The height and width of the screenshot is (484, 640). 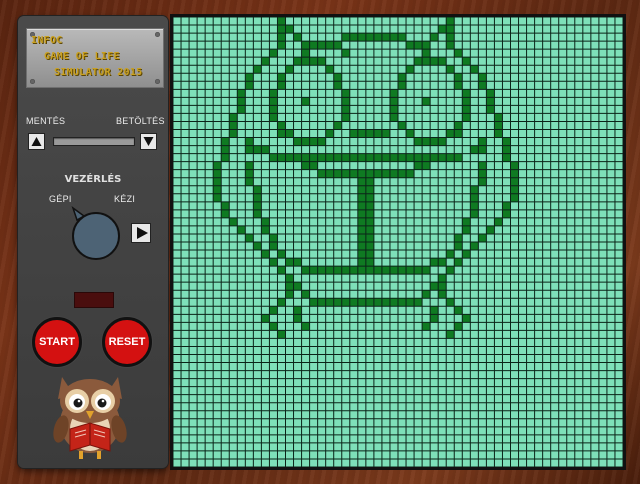 What do you see at coordinates (36, 141) in the screenshot?
I see `save-button` at bounding box center [36, 141].